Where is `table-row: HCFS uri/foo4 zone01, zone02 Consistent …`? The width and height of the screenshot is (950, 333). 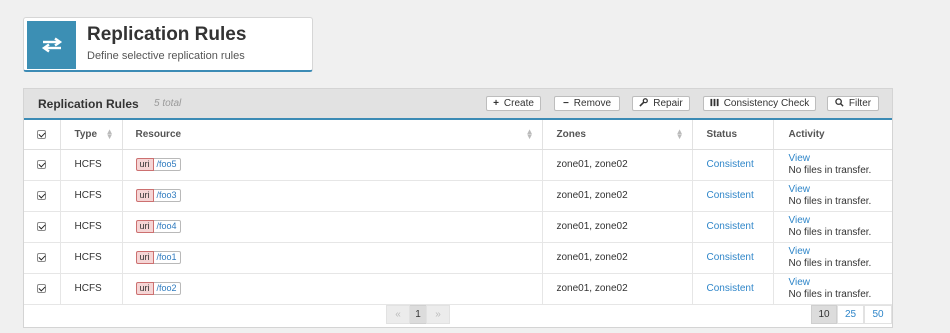
table-row: HCFS uri/foo4 zone01, zone02 Consistent … is located at coordinates (458, 227).